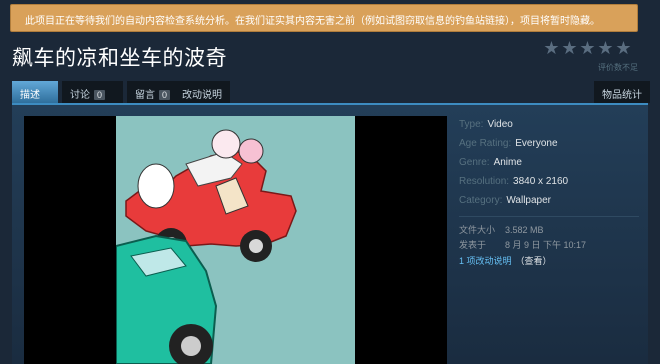 This screenshot has width=660, height=364. Describe the element at coordinates (490, 162) in the screenshot. I see `detail-genre: Genre: Anime` at that location.